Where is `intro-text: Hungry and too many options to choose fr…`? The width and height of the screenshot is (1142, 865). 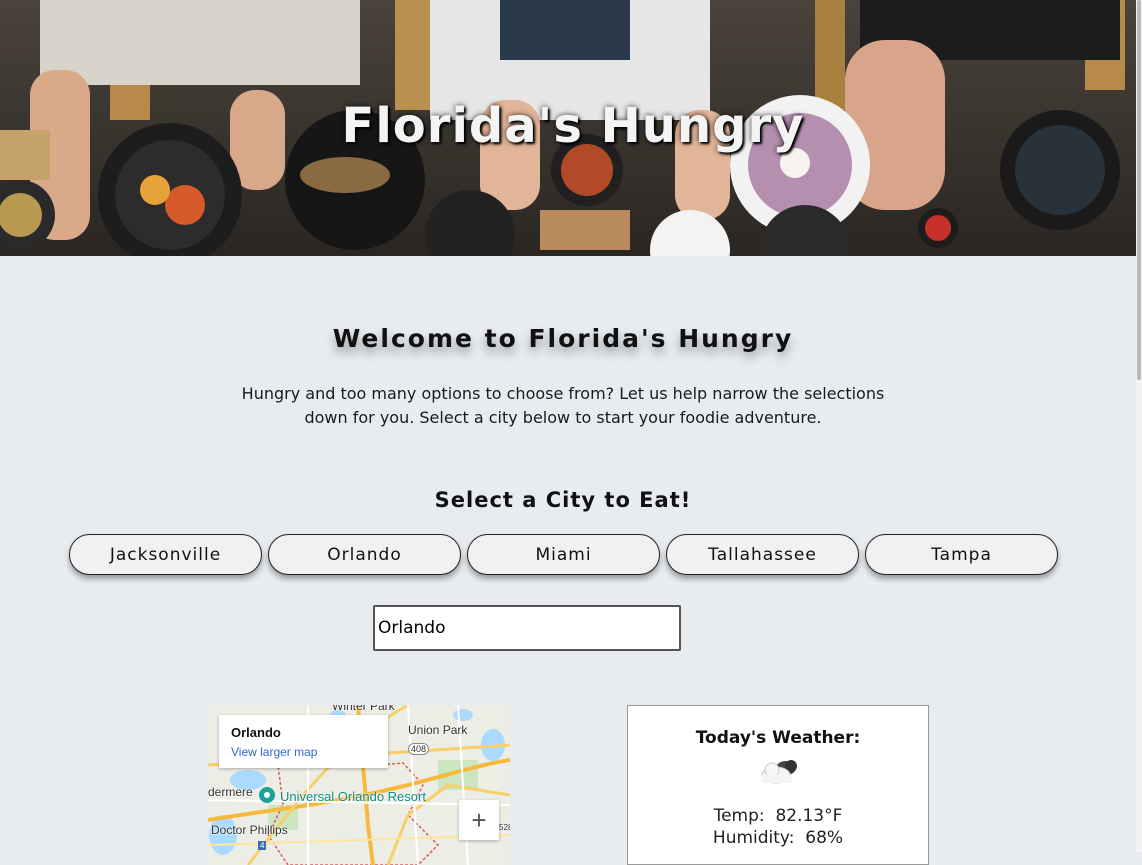
intro-text: Hungry and too many options to choose fr… is located at coordinates (563, 405).